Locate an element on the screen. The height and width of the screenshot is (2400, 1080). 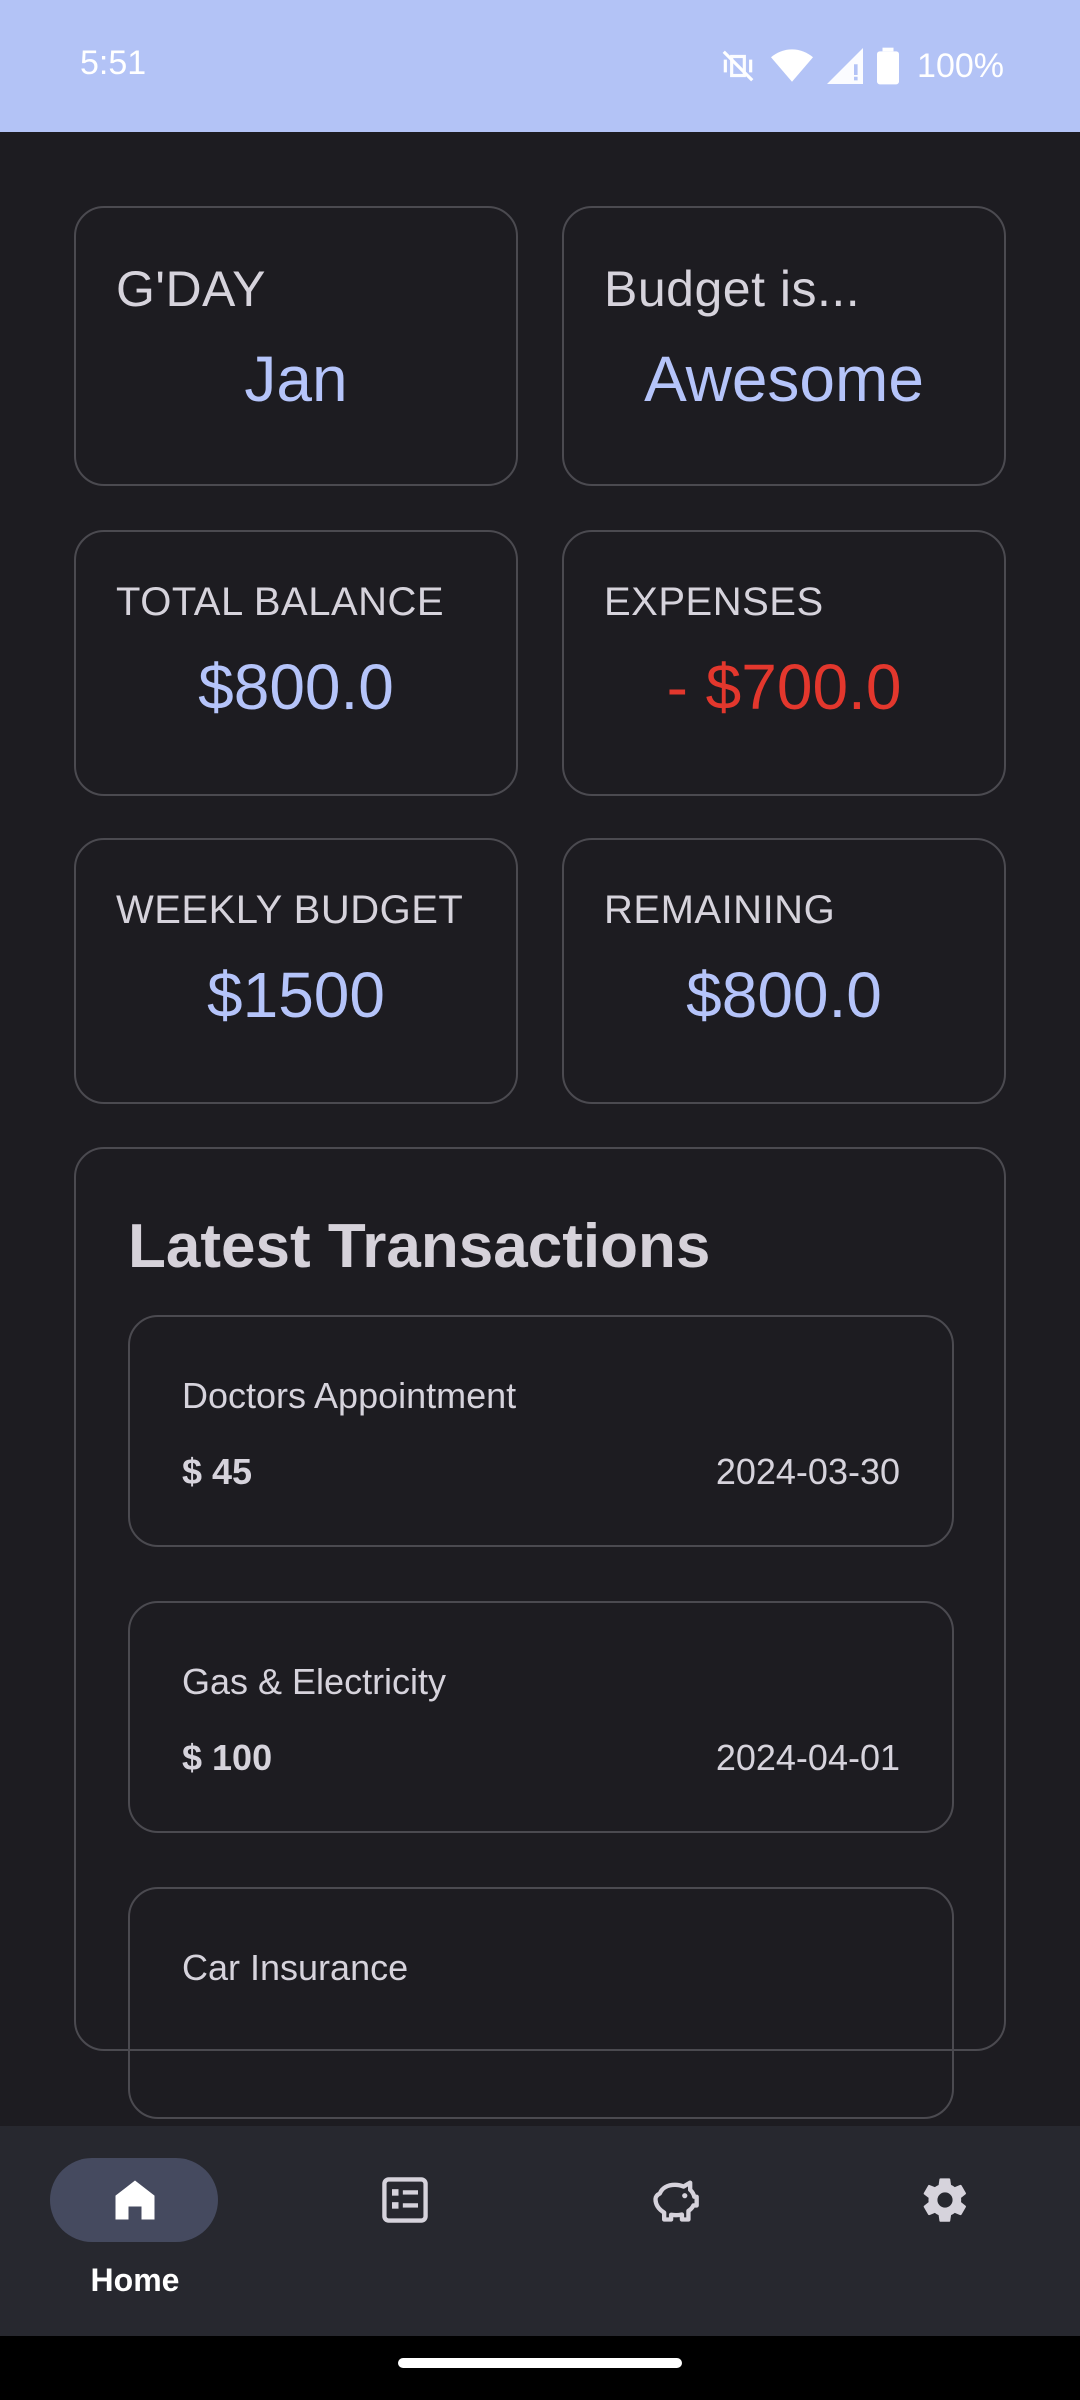
transaction-item: Gas & Electricity $ 100 2024-04-01 is located at coordinates (541, 1717).